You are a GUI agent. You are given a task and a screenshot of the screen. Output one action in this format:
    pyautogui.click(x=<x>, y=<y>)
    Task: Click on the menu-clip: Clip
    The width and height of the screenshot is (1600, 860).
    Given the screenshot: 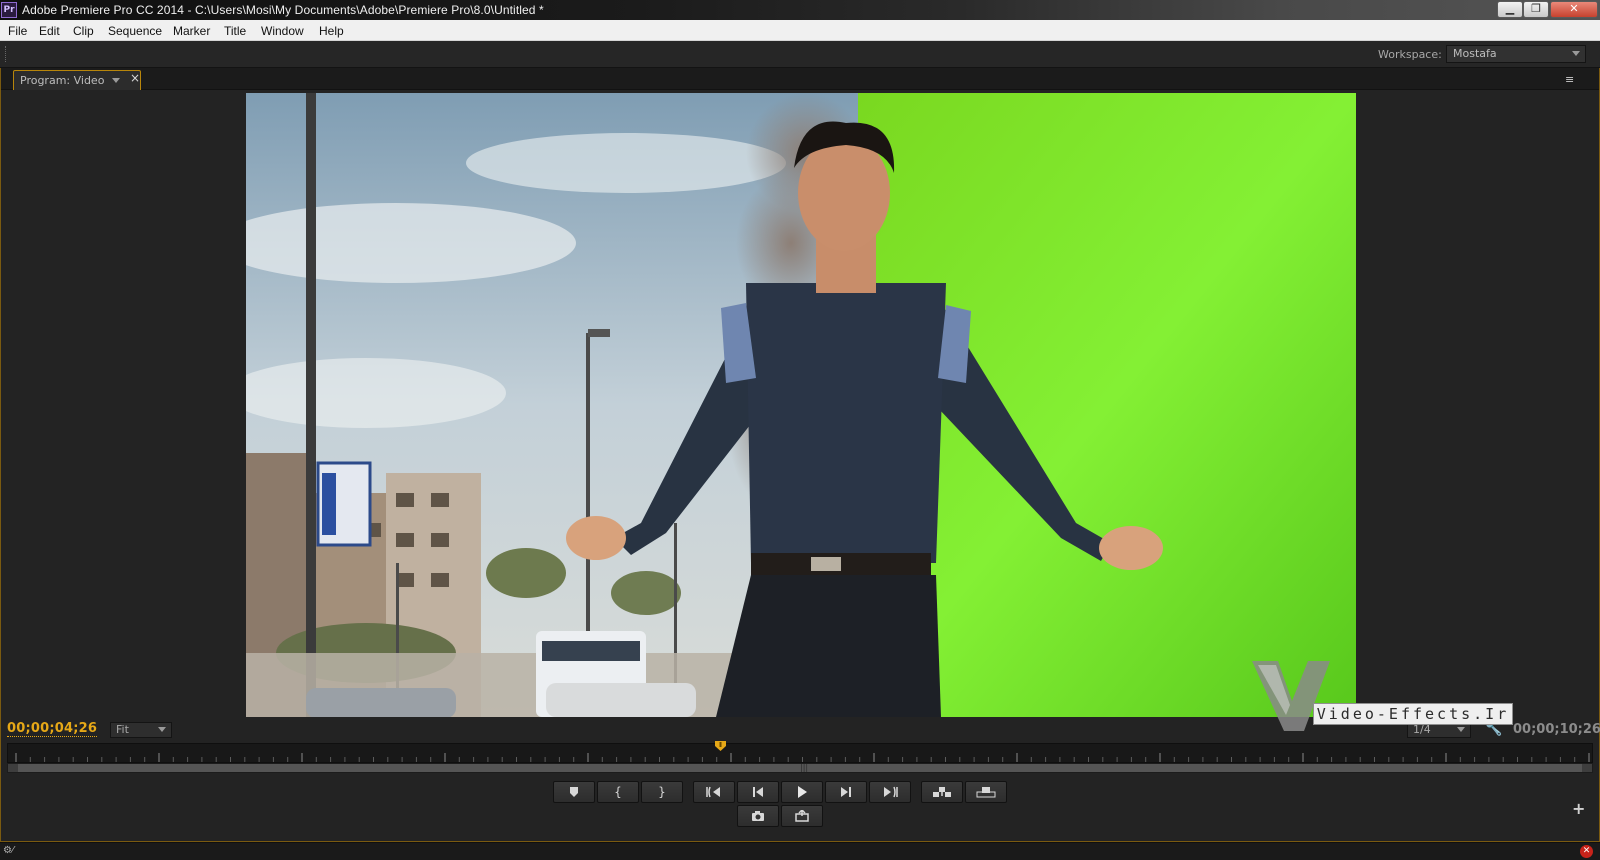 What is the action you would take?
    pyautogui.click(x=83, y=31)
    